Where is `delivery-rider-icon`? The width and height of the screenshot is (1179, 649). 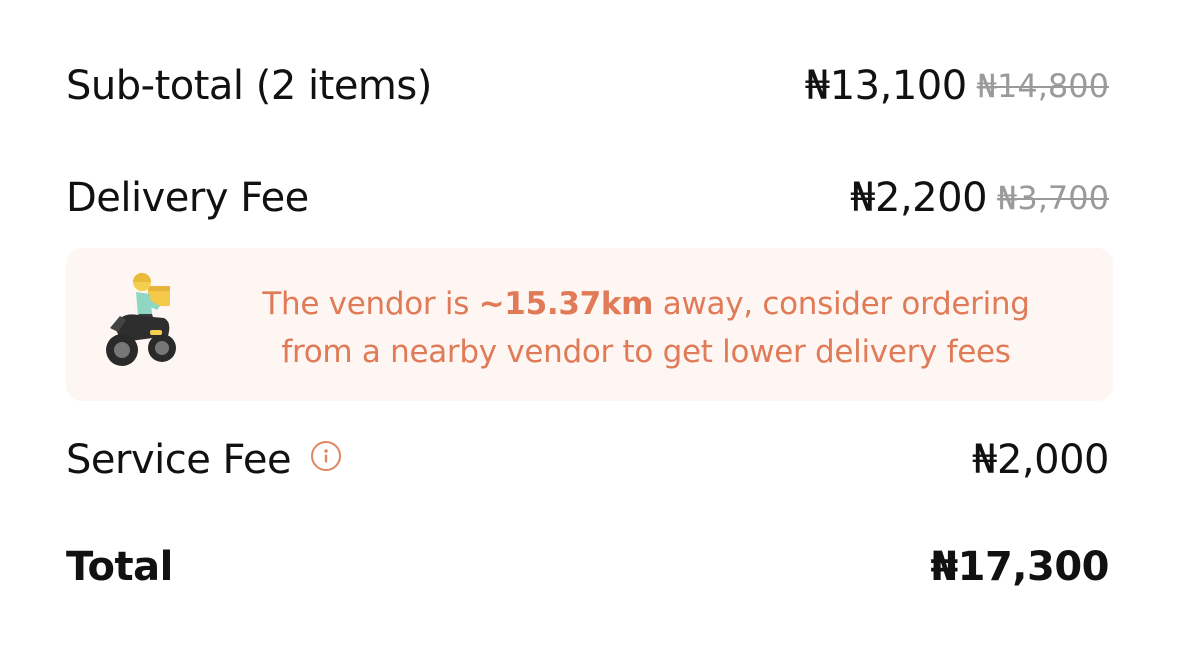
delivery-rider-icon is located at coordinates (141, 319).